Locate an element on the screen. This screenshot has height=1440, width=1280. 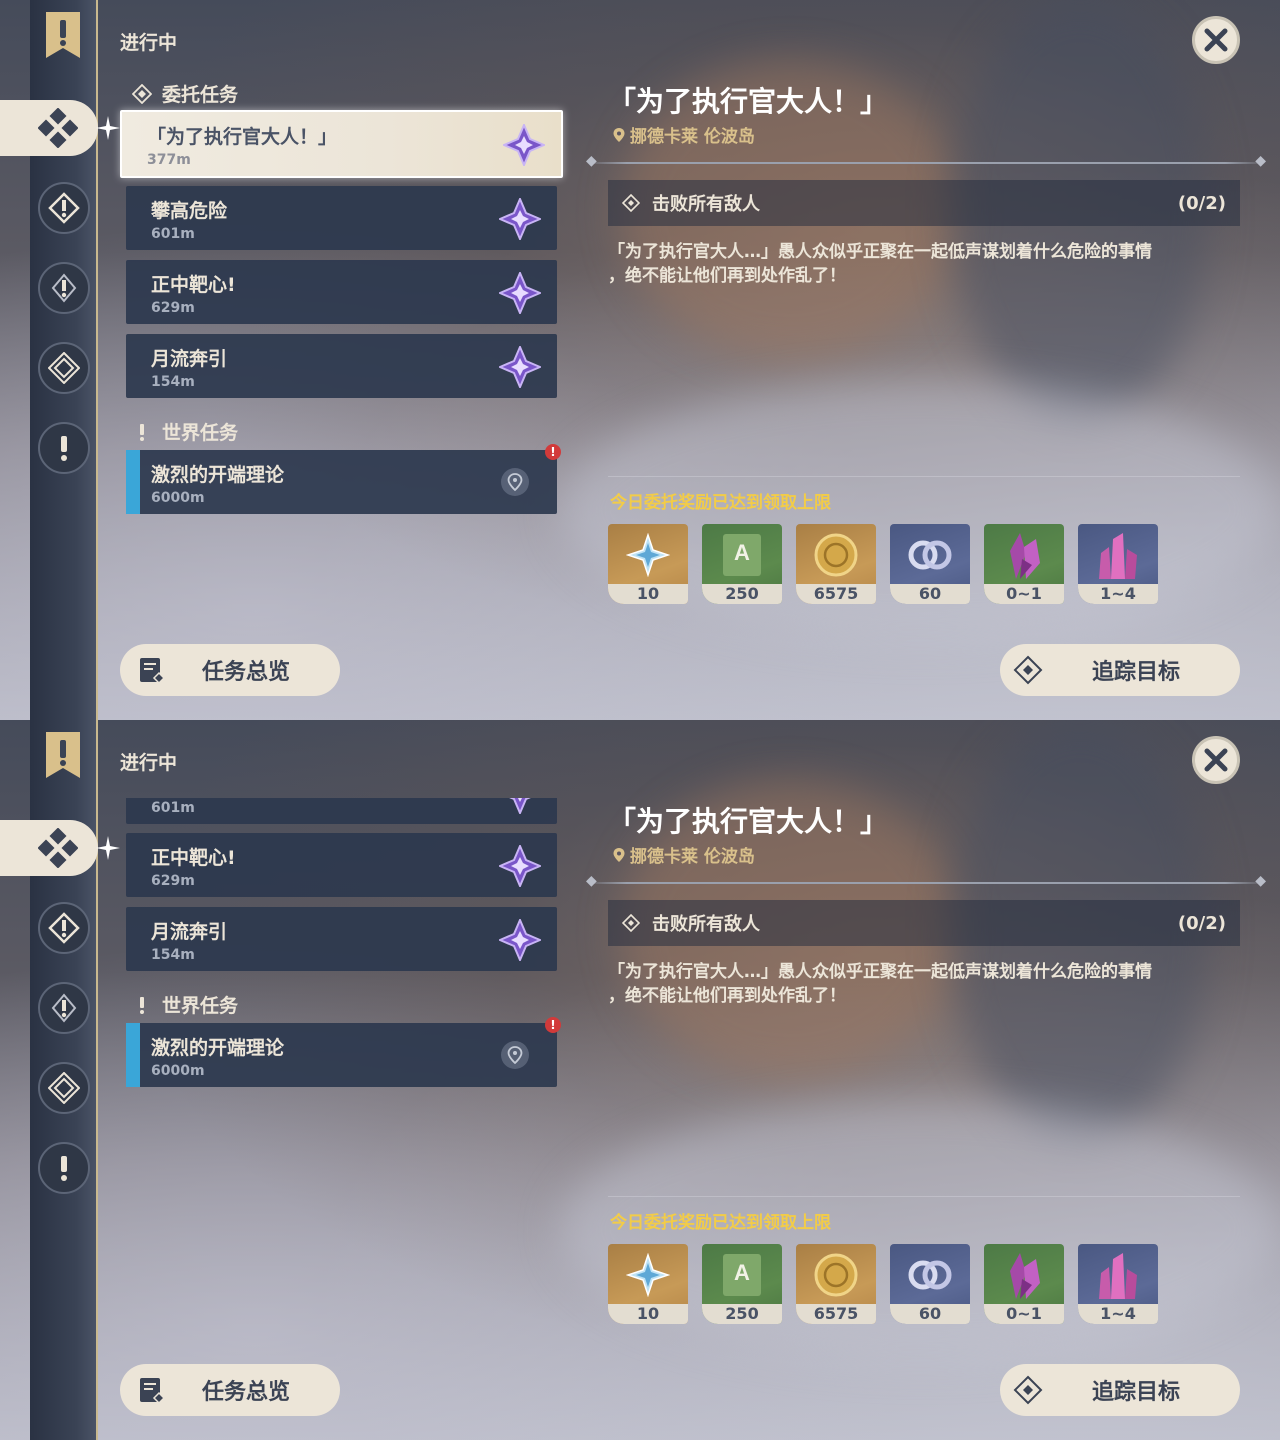
quest-title: 月流奔引 is located at coordinates (189, 932).